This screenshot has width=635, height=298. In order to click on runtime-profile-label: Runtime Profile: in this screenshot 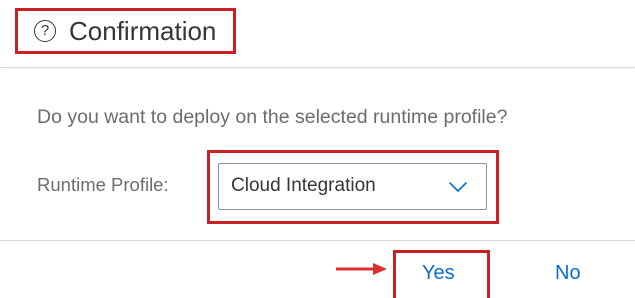, I will do `click(103, 184)`.